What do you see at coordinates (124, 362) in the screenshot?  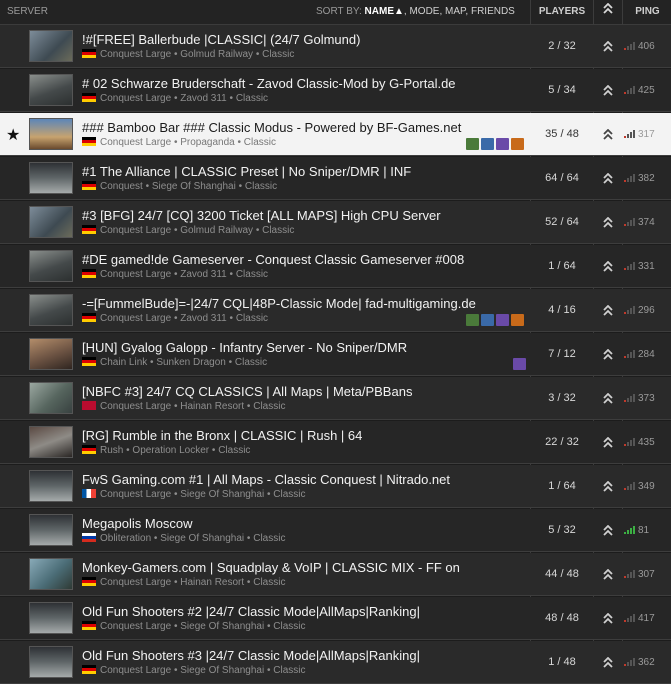 I see `game-mode: Chain Link` at bounding box center [124, 362].